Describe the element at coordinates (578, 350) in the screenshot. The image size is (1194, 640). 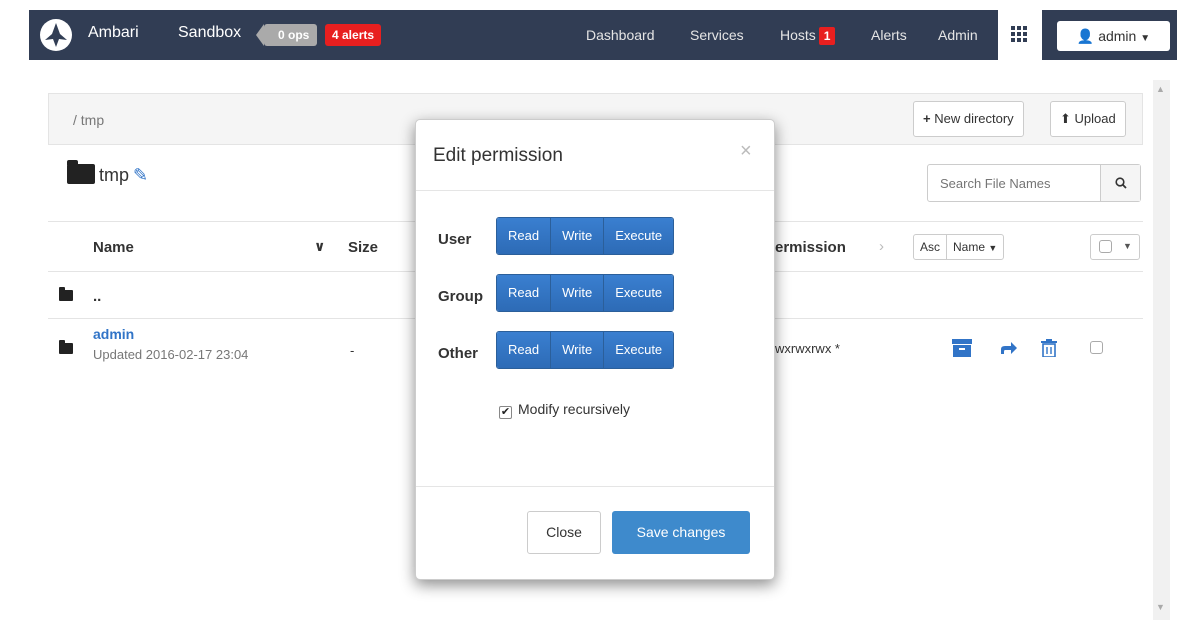
I see `other-write-button: Write` at that location.